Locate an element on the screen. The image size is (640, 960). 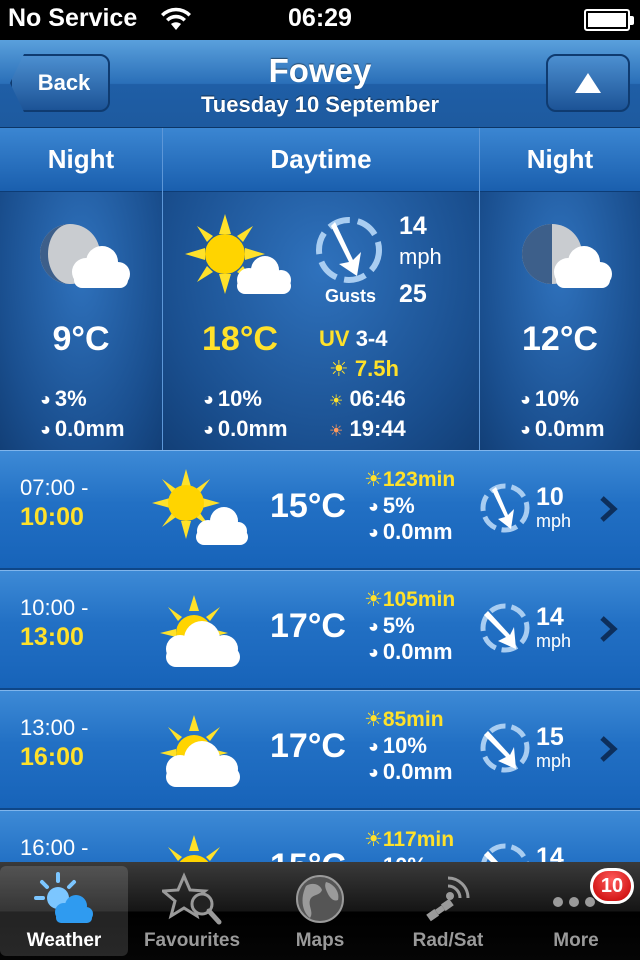
tab-label: Weather is located at coordinates (64, 940).